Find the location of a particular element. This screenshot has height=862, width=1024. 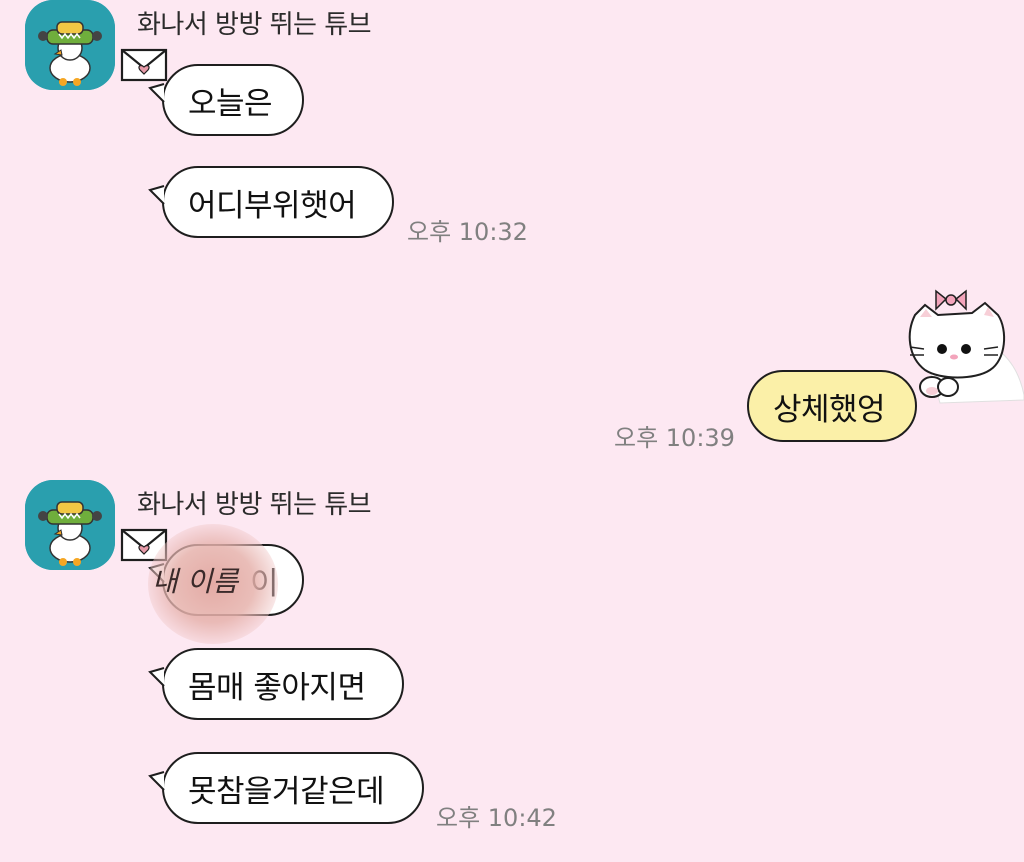

message-text: 어디부위햇어 is located at coordinates (278, 202).